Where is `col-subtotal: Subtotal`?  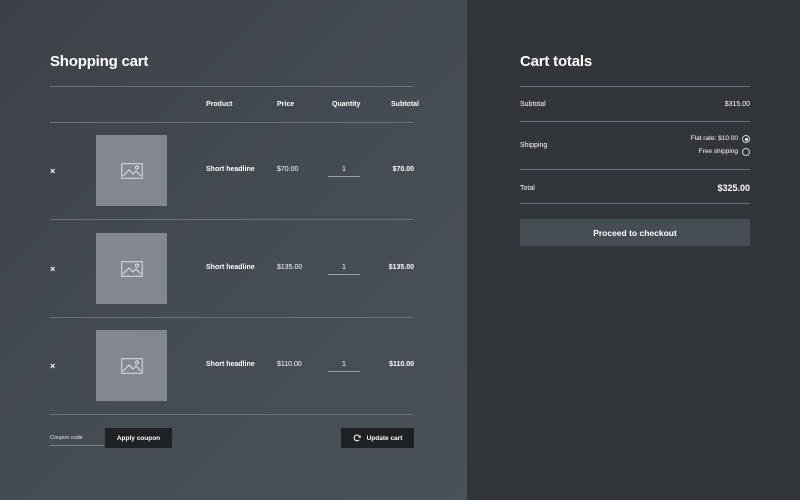 col-subtotal: Subtotal is located at coordinates (405, 104).